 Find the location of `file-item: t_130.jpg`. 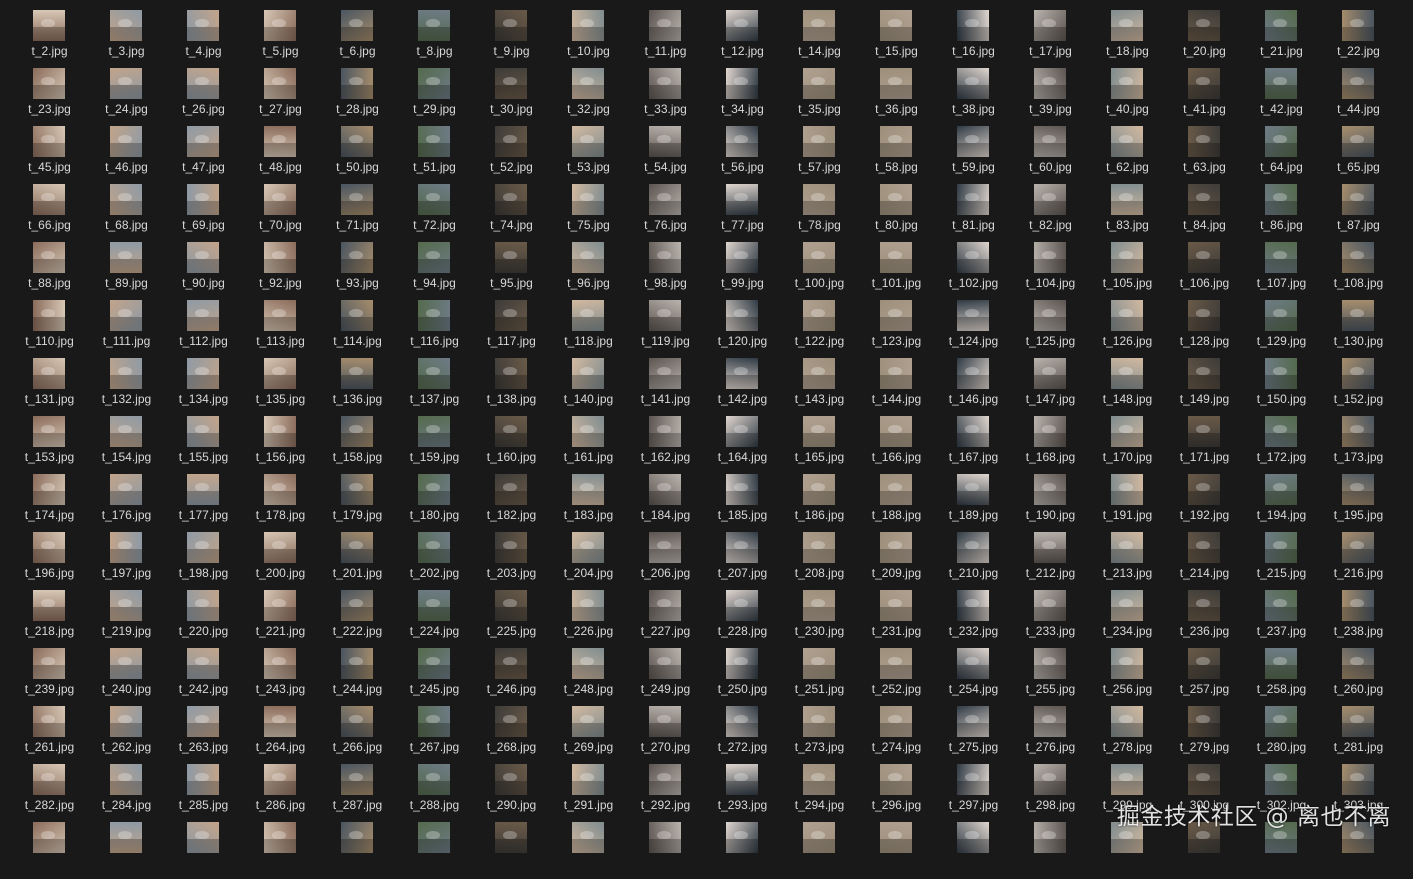

file-item: t_130.jpg is located at coordinates (1358, 328).